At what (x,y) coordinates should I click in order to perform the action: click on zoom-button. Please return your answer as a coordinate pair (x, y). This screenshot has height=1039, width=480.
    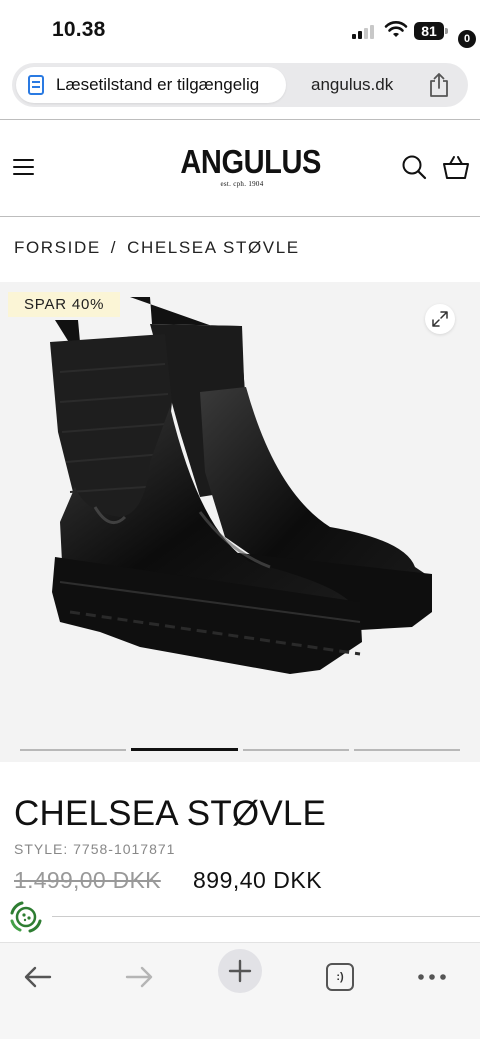
    Looking at the image, I should click on (440, 319).